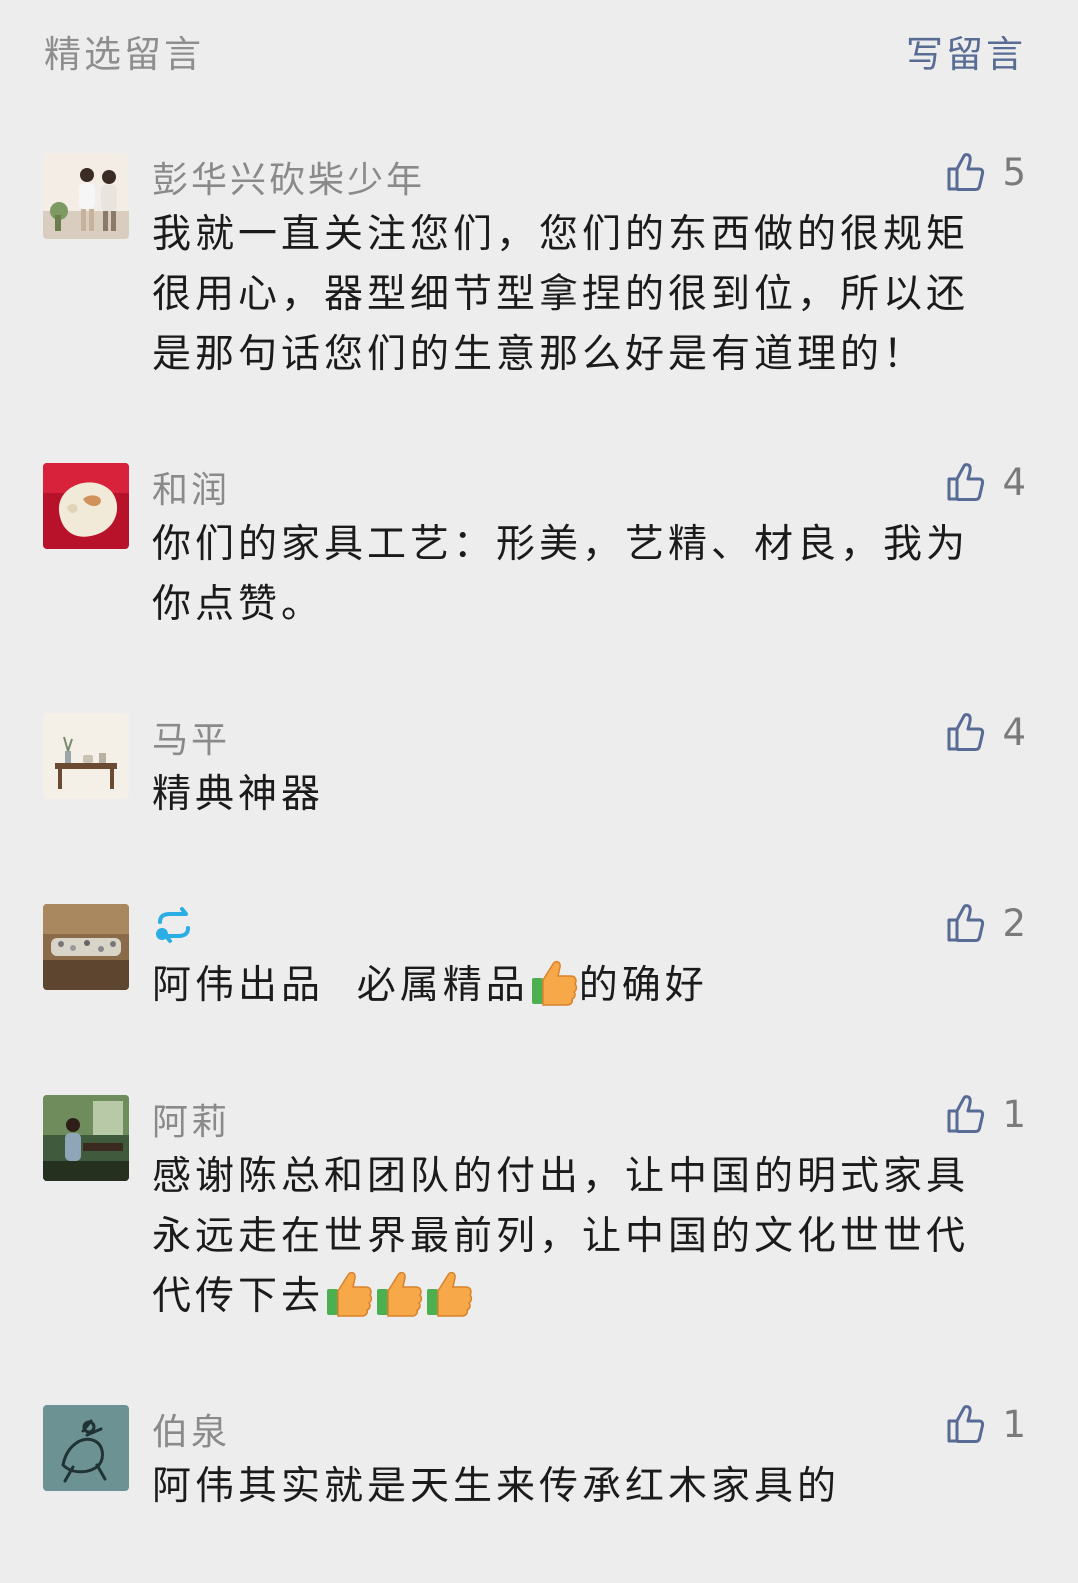 This screenshot has width=1078, height=1583. Describe the element at coordinates (288, 177) in the screenshot. I see `comment-author: 彭华兴砍柴少年` at that location.